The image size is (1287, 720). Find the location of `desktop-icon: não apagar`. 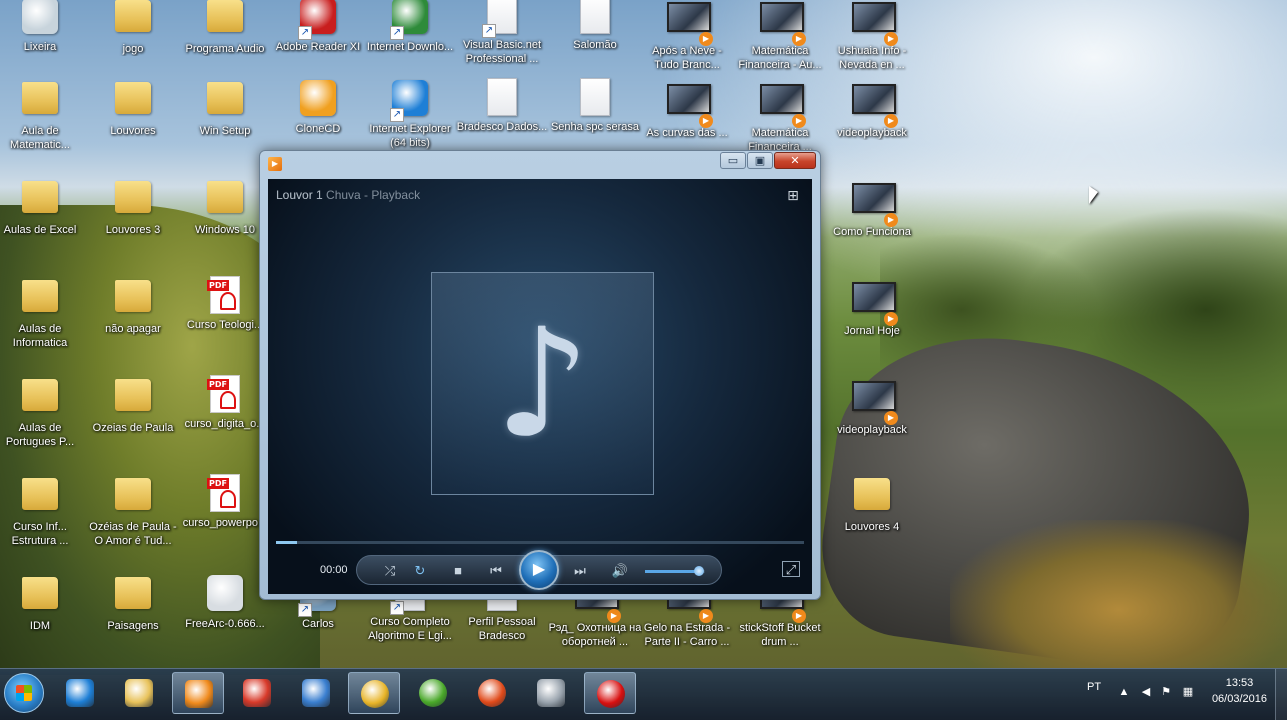

desktop-icon: não apagar is located at coordinates (133, 306).